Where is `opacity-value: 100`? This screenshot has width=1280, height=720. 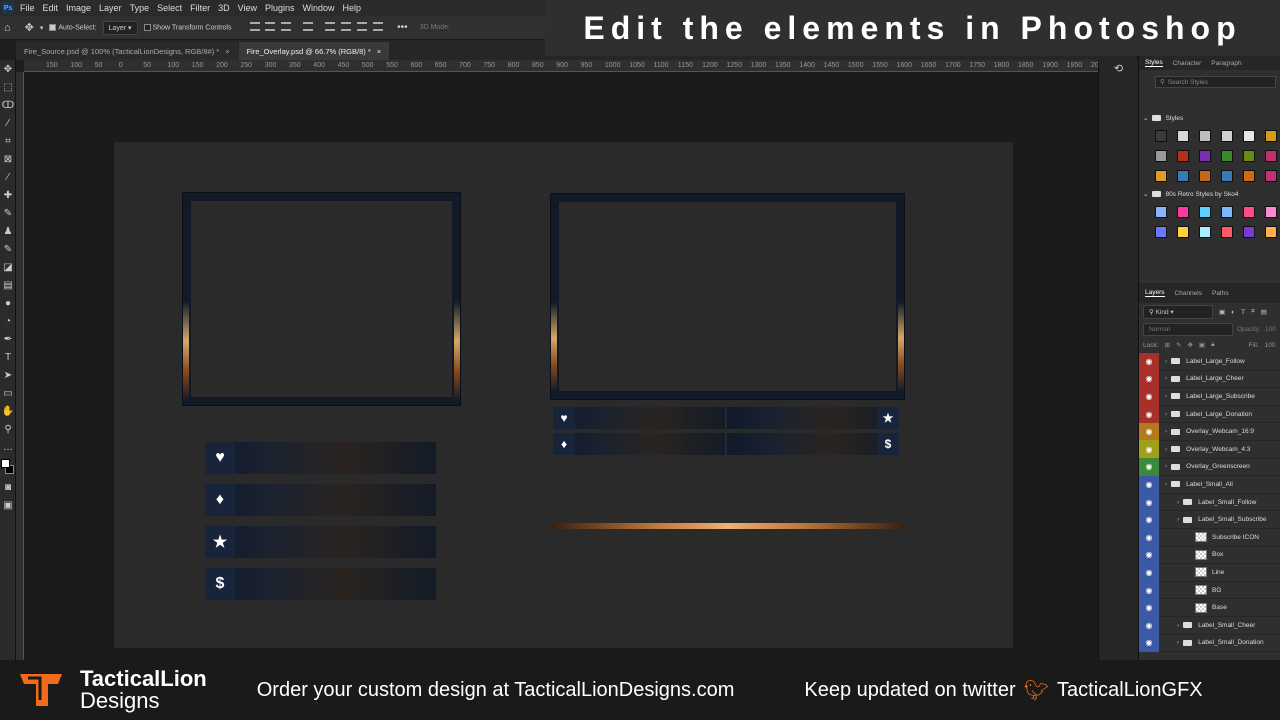
opacity-value: 100 is located at coordinates (1270, 329).